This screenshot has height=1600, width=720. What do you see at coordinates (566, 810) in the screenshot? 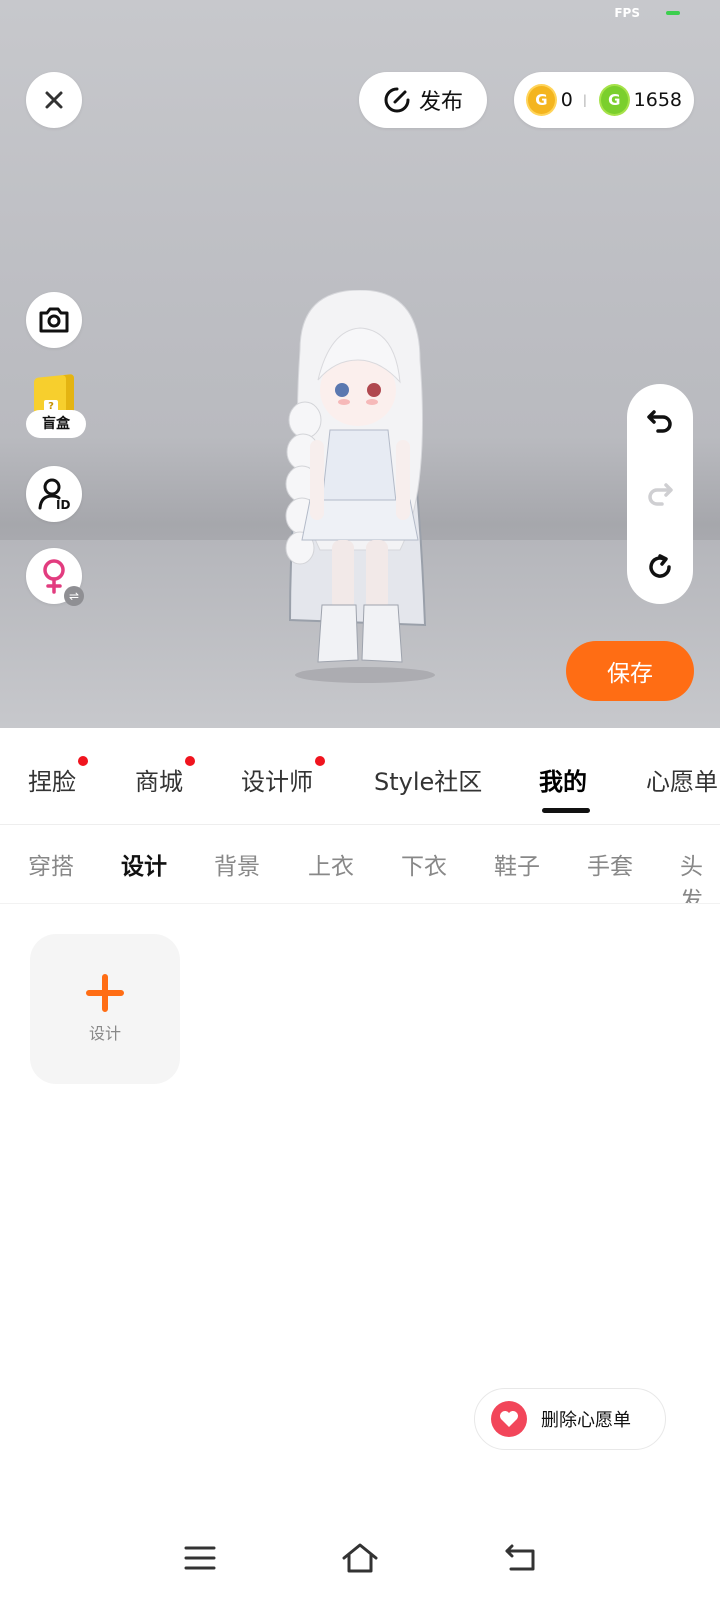
I see `active-tab-indicator` at bounding box center [566, 810].